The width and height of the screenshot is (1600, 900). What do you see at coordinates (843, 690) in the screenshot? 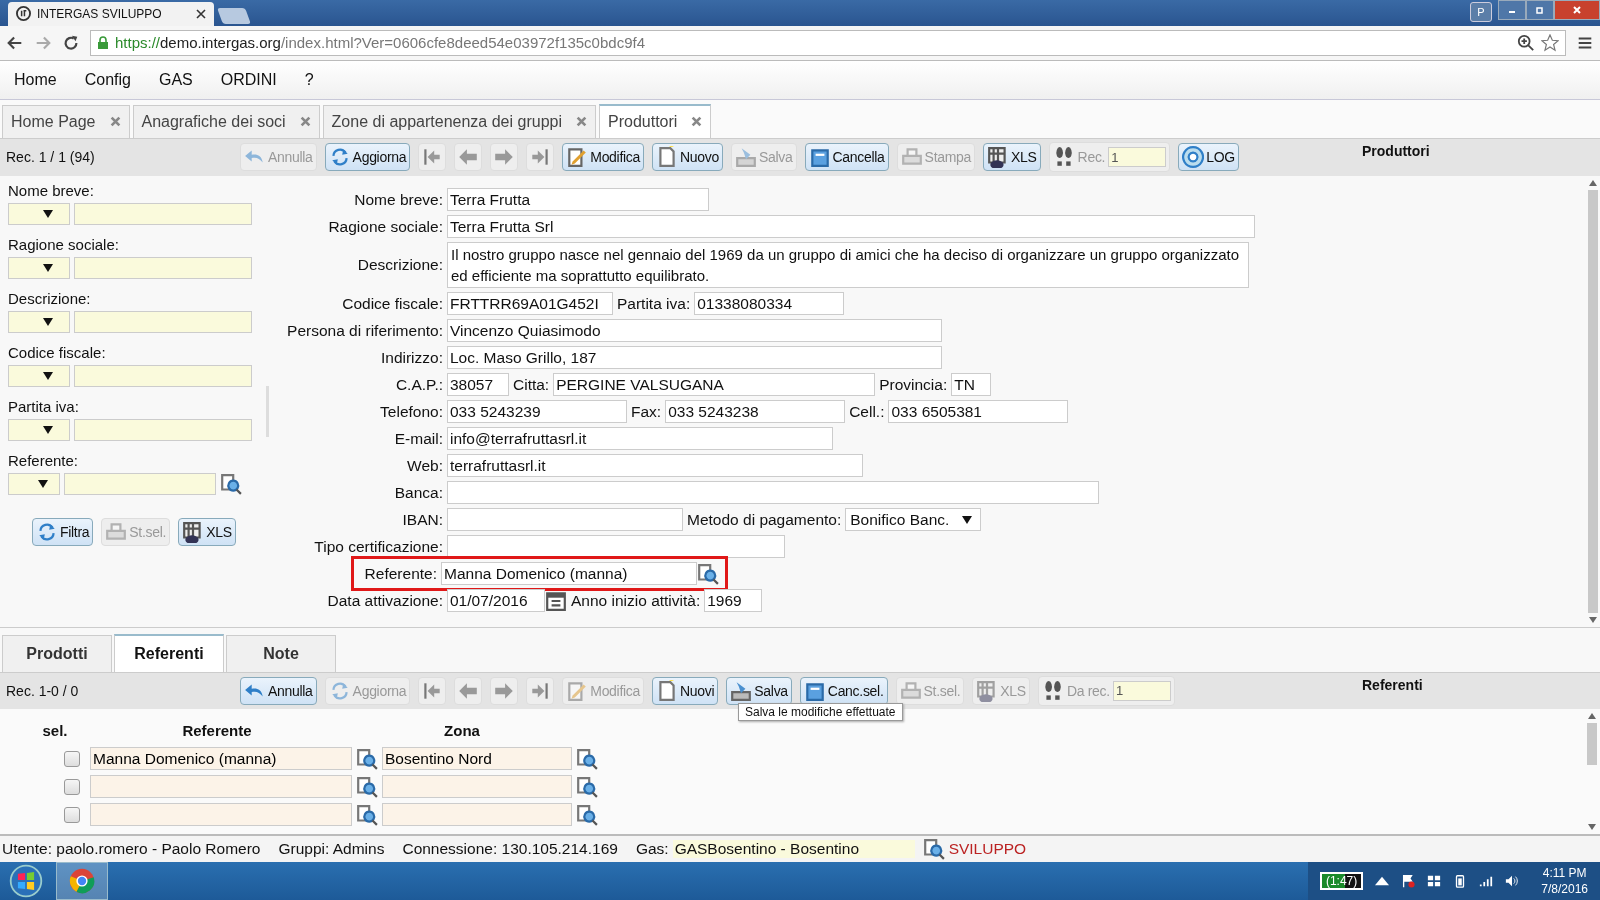
I see `toolbar-button: Canc.sel.` at bounding box center [843, 690].